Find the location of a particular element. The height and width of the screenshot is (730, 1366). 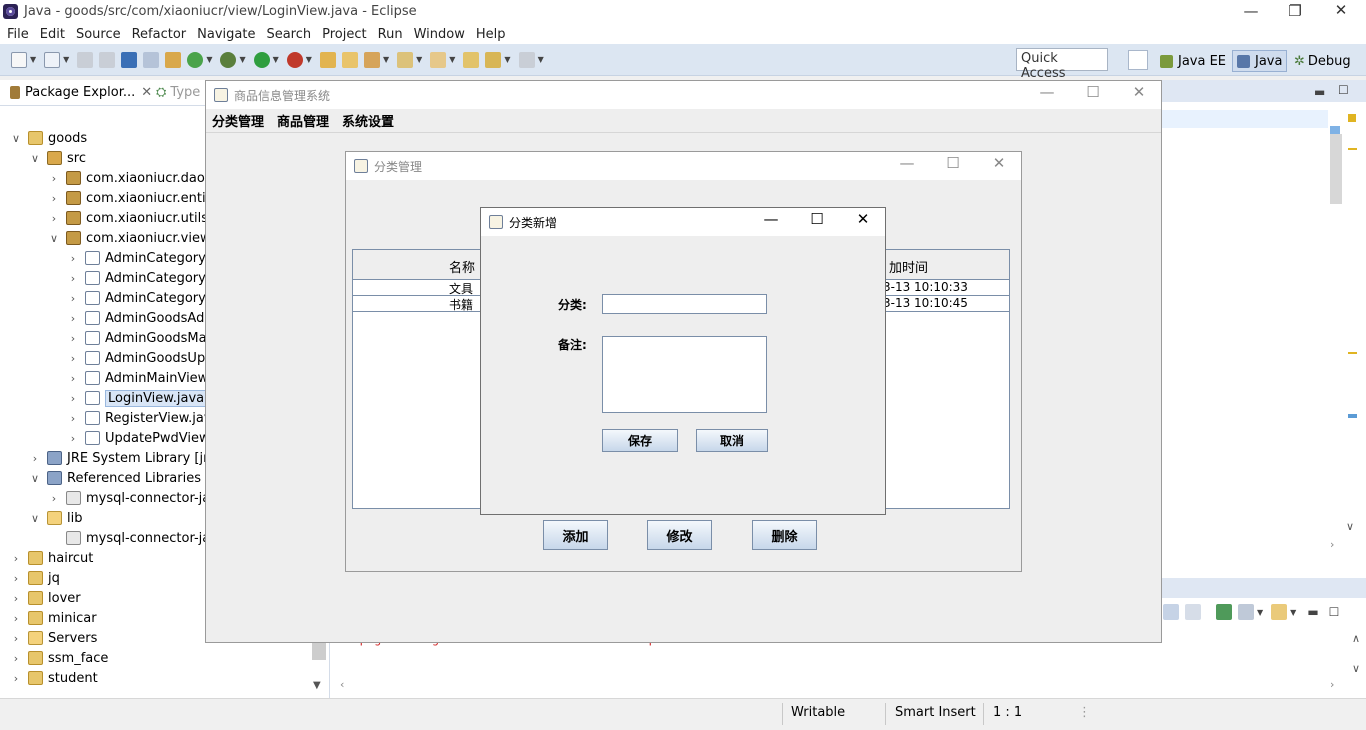

menu-file: File is located at coordinates (18, 34).